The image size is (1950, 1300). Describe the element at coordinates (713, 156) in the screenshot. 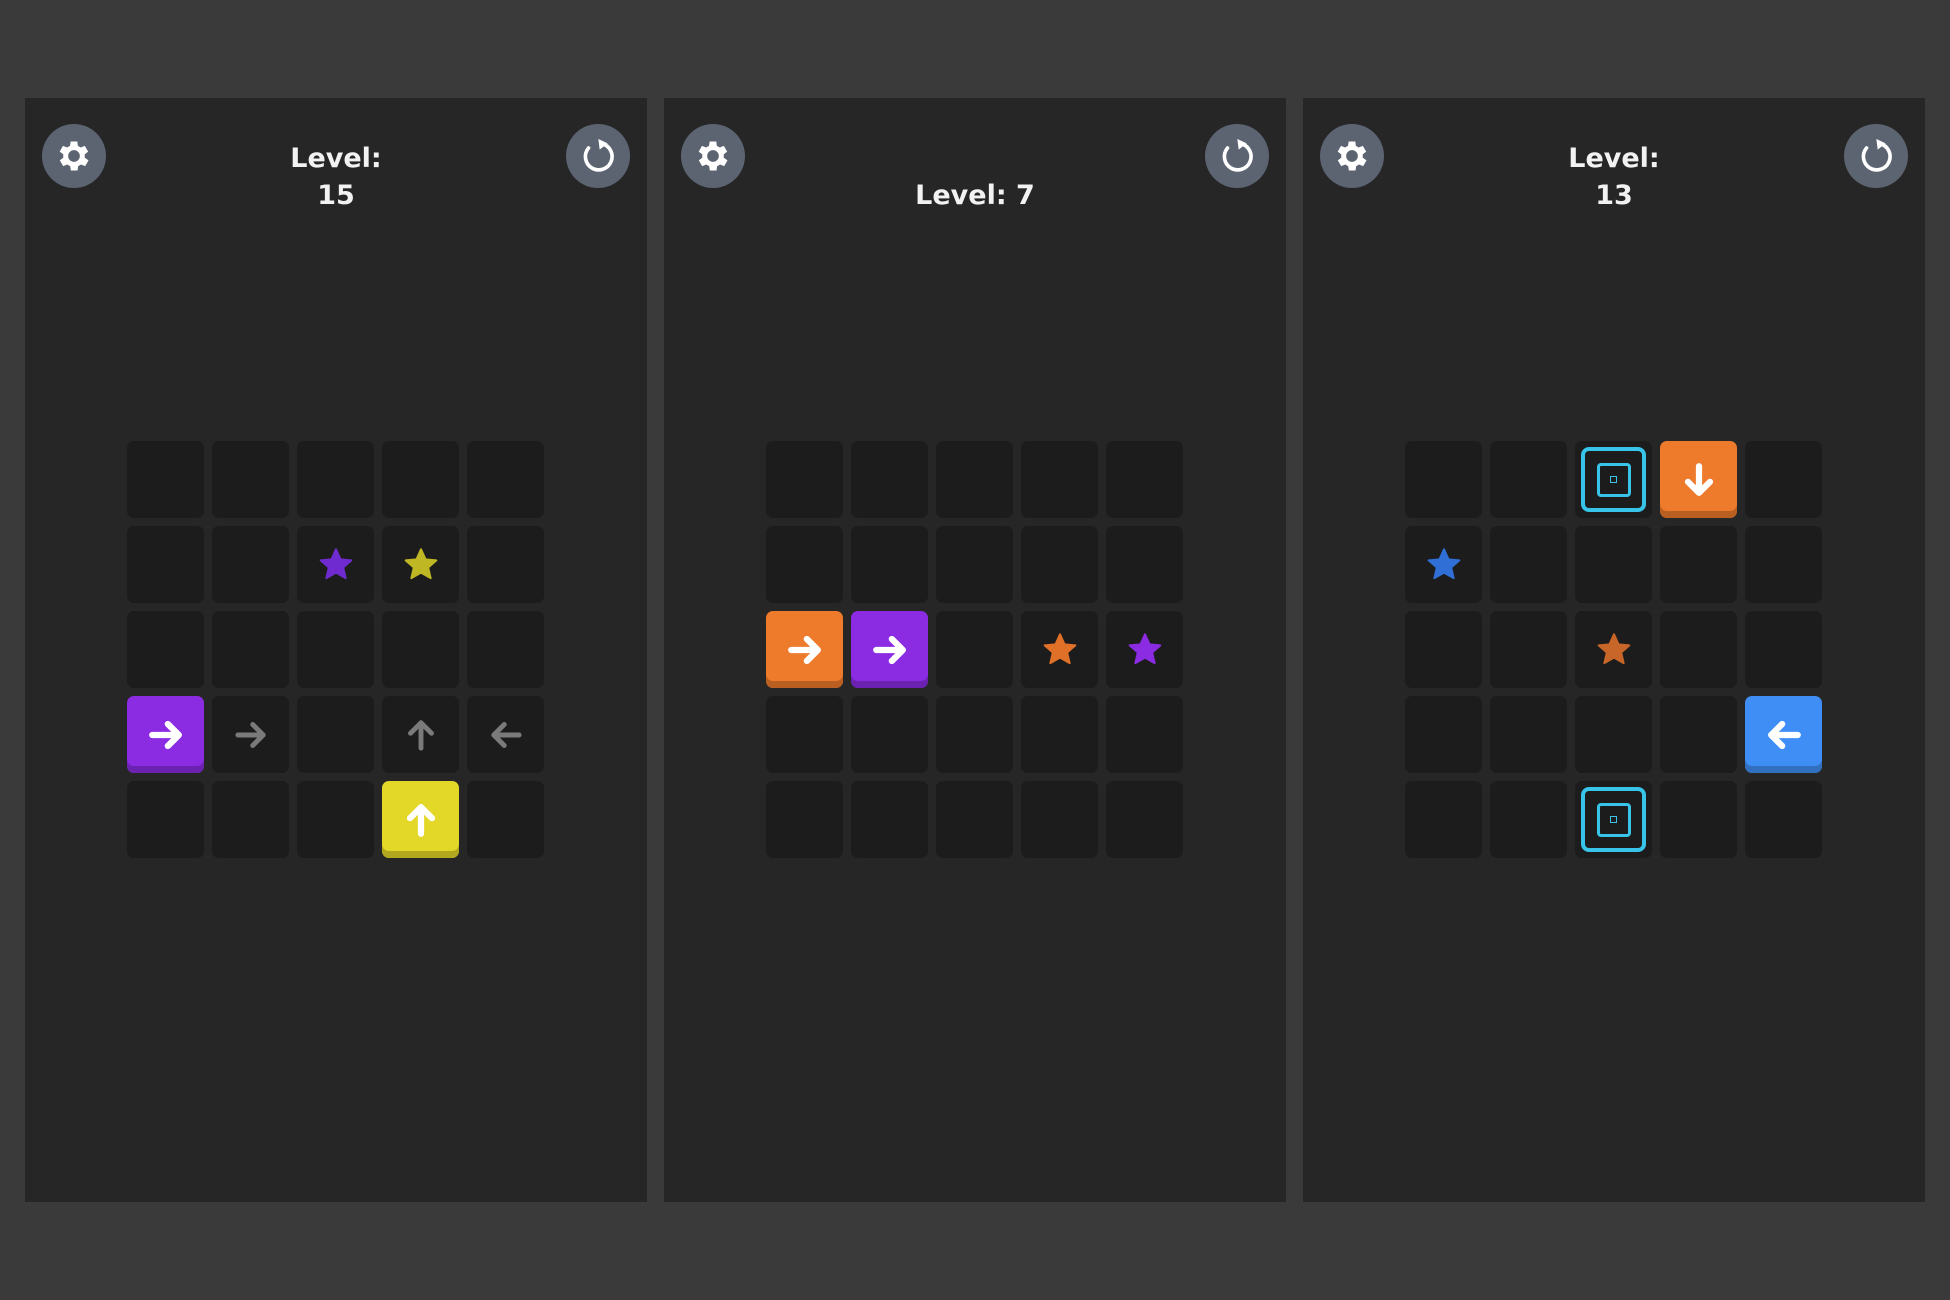

I see `gear-icon` at that location.